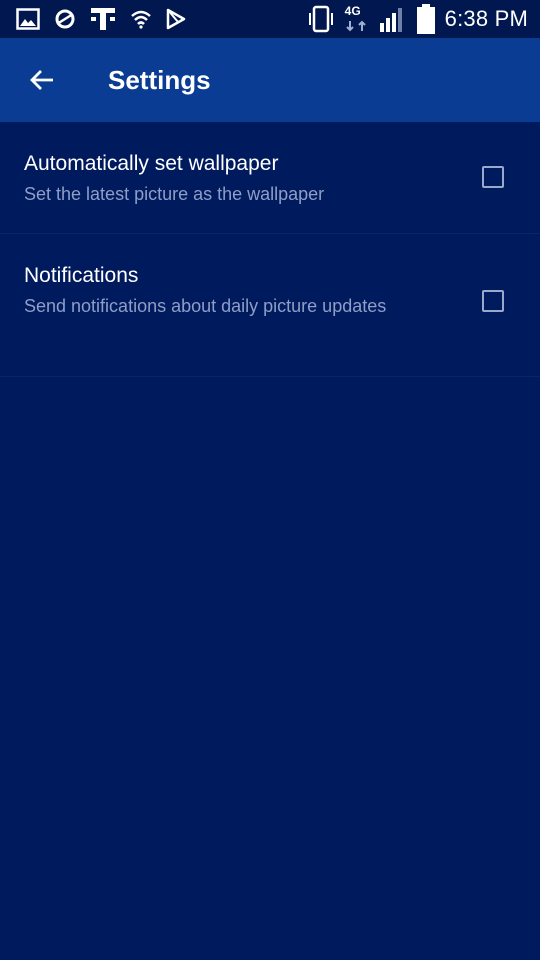 The height and width of the screenshot is (960, 540). Describe the element at coordinates (270, 19) in the screenshot. I see `status-bar: 4G 6:38 PM` at that location.